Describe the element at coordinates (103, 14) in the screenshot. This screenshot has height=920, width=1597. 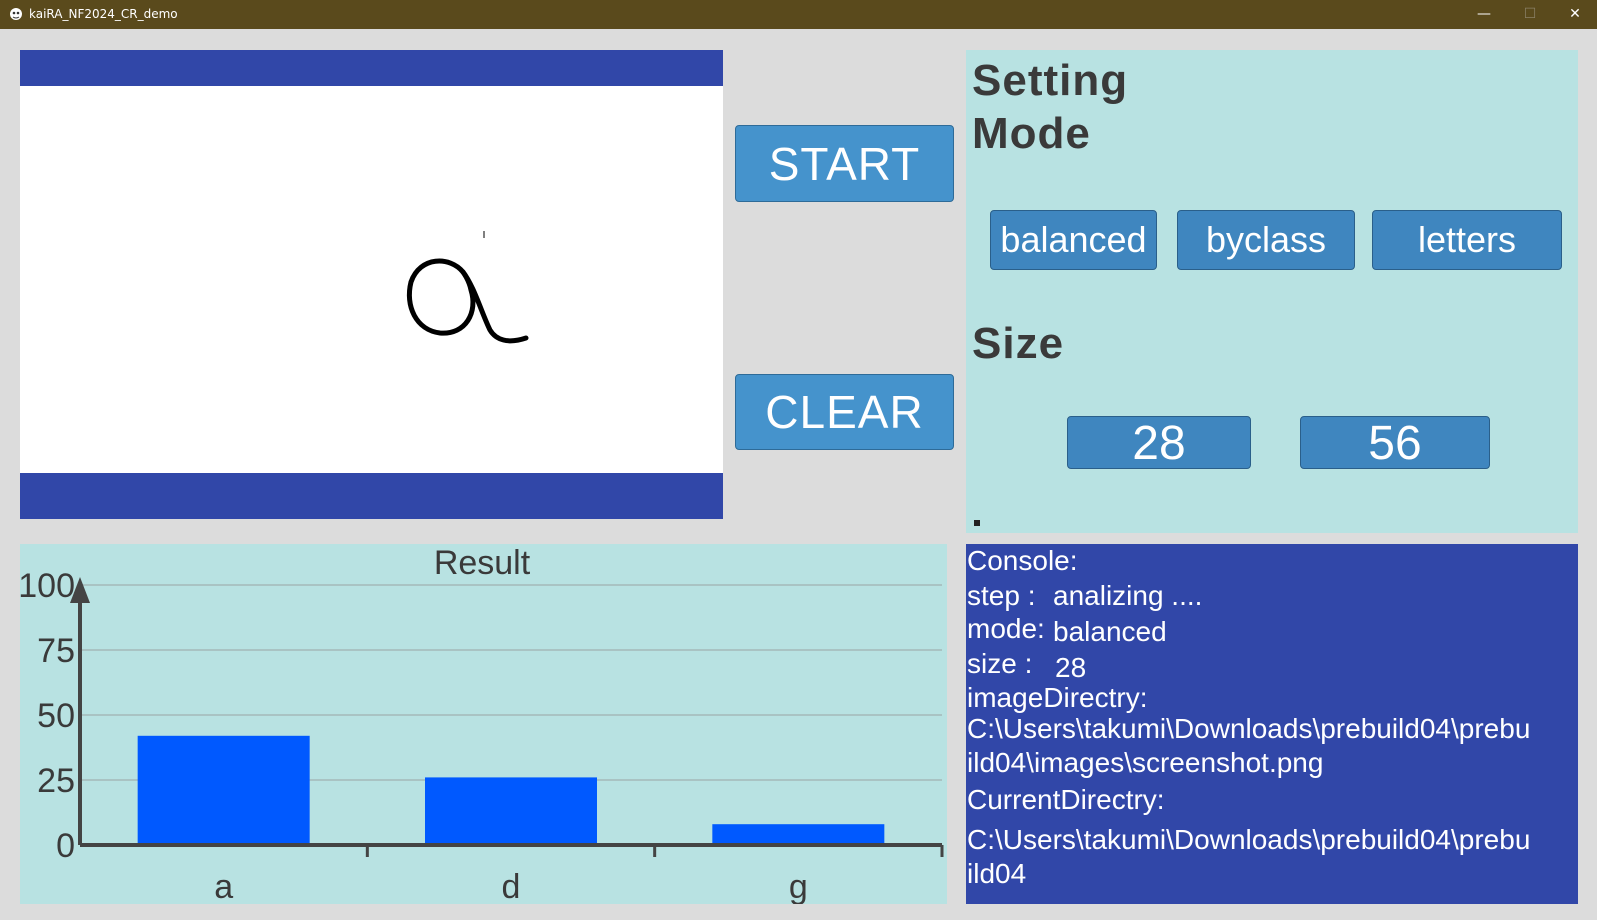
I see `window-title: kaiRA_NF2024_CR_demo` at that location.